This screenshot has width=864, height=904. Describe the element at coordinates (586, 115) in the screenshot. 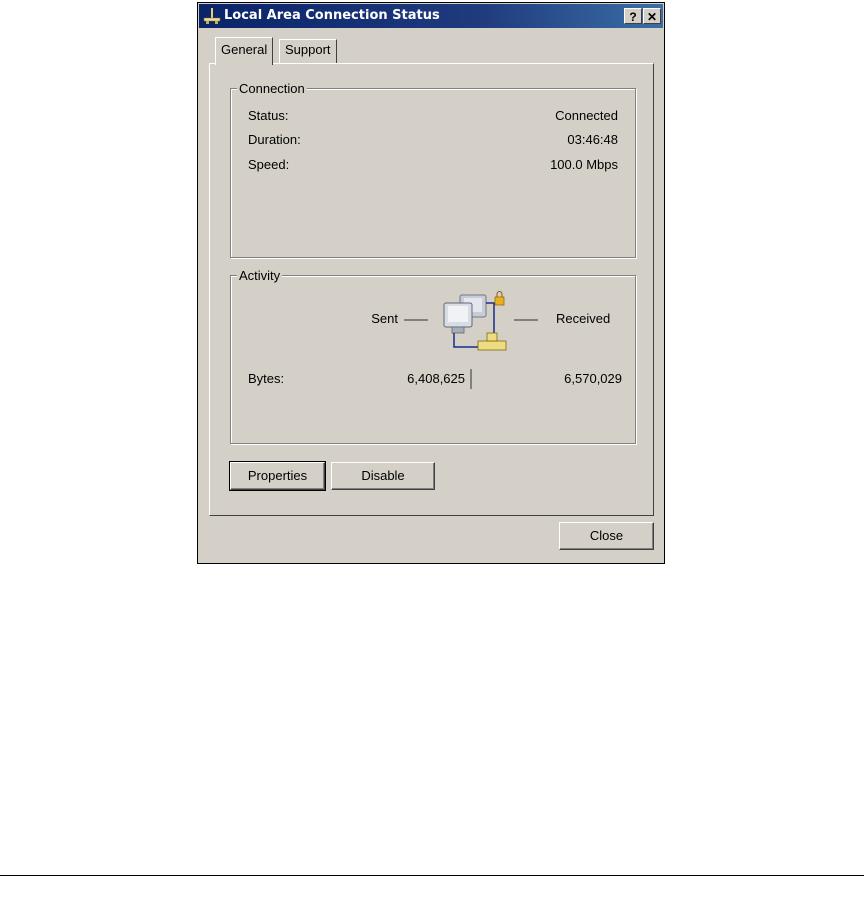

I see `status-value: Connected` at that location.